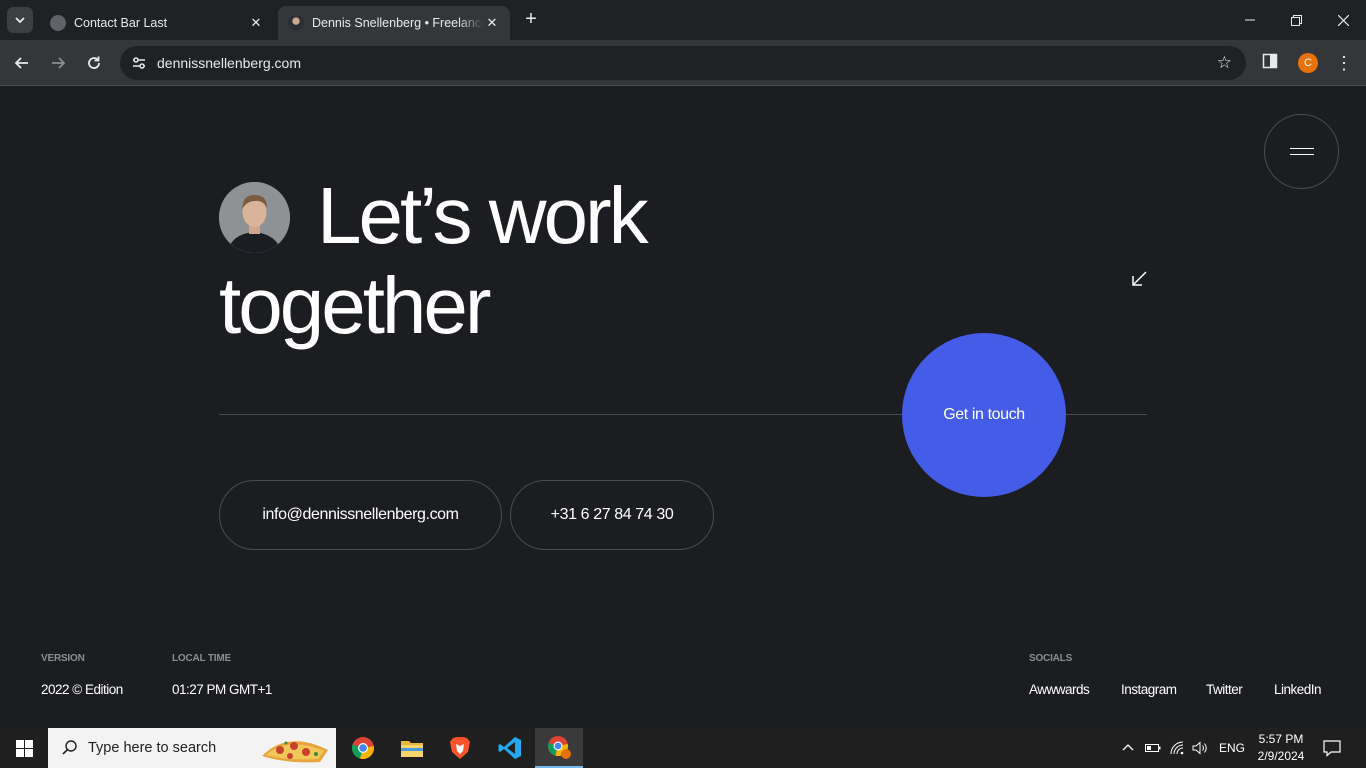 The image size is (1366, 768). Describe the element at coordinates (360, 515) in the screenshot. I see `email-button: info@dennissnellenberg.com` at that location.